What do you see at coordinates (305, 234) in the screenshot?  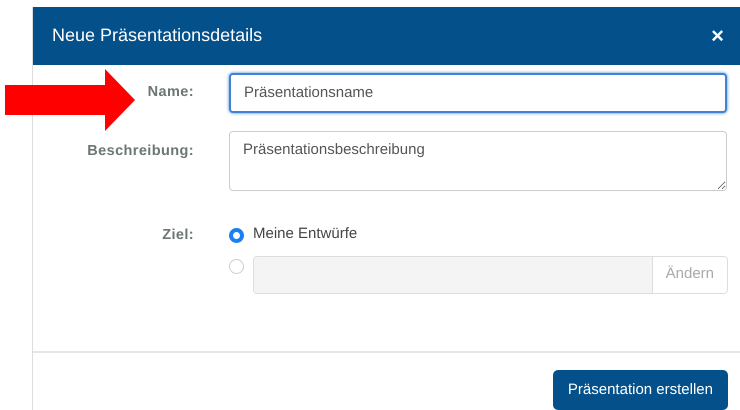 I see `option-label: Meine Entwürfe` at bounding box center [305, 234].